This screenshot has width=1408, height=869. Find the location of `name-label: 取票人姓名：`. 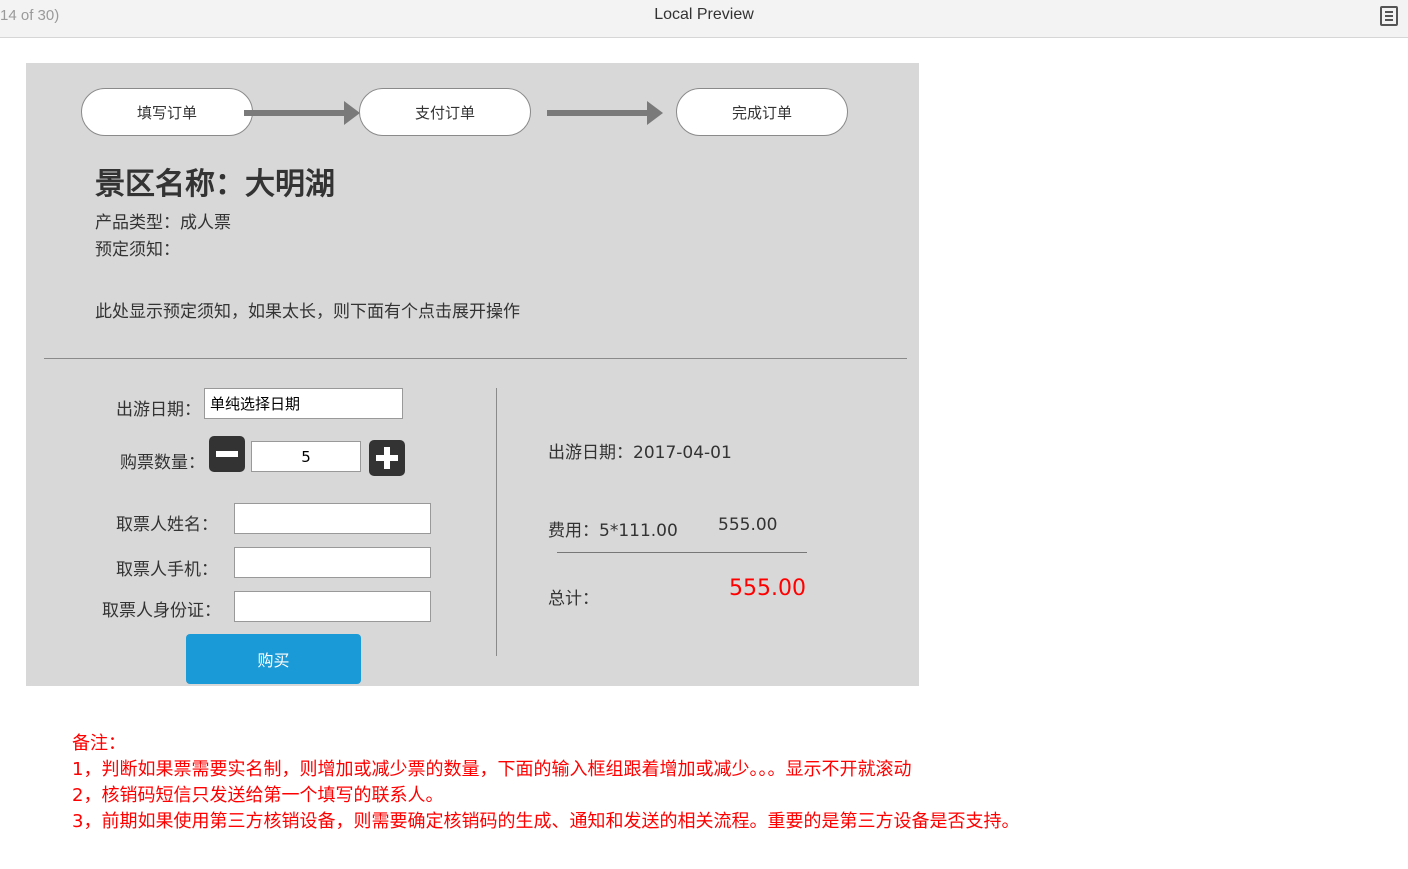

name-label: 取票人姓名： is located at coordinates (167, 525).